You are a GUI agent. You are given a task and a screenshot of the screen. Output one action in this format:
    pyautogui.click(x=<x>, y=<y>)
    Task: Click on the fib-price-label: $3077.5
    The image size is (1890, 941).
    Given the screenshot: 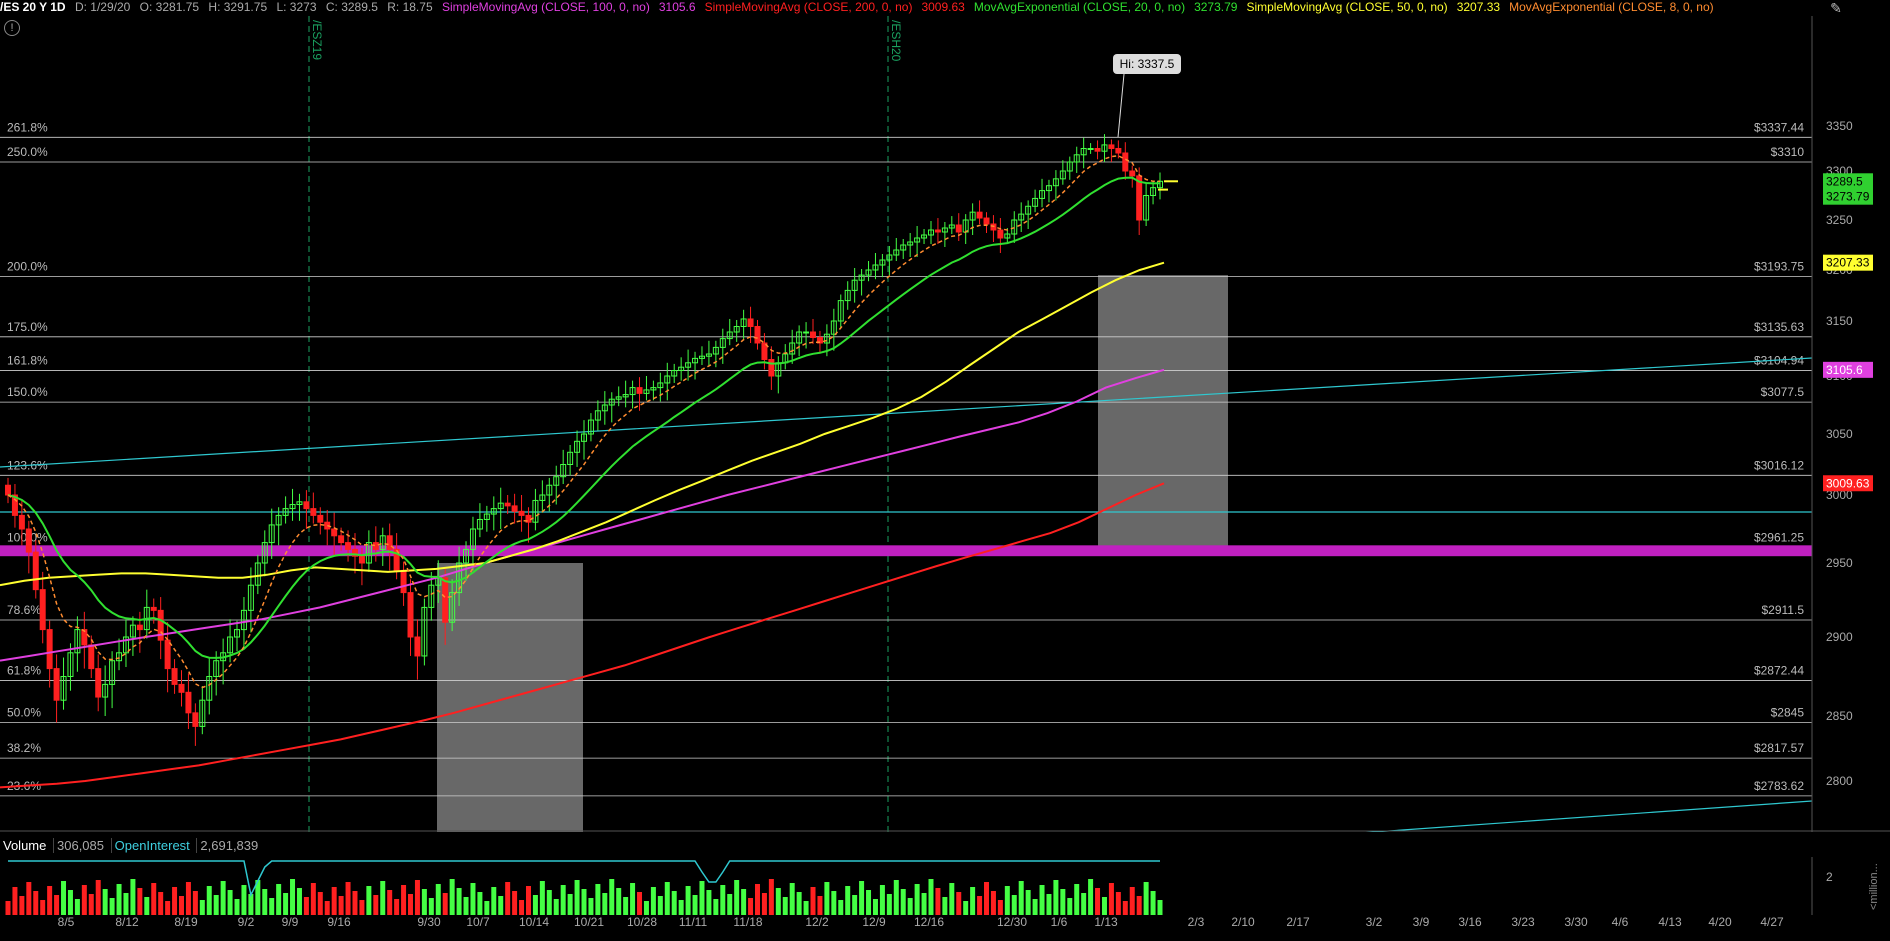 What is the action you would take?
    pyautogui.click(x=1783, y=392)
    